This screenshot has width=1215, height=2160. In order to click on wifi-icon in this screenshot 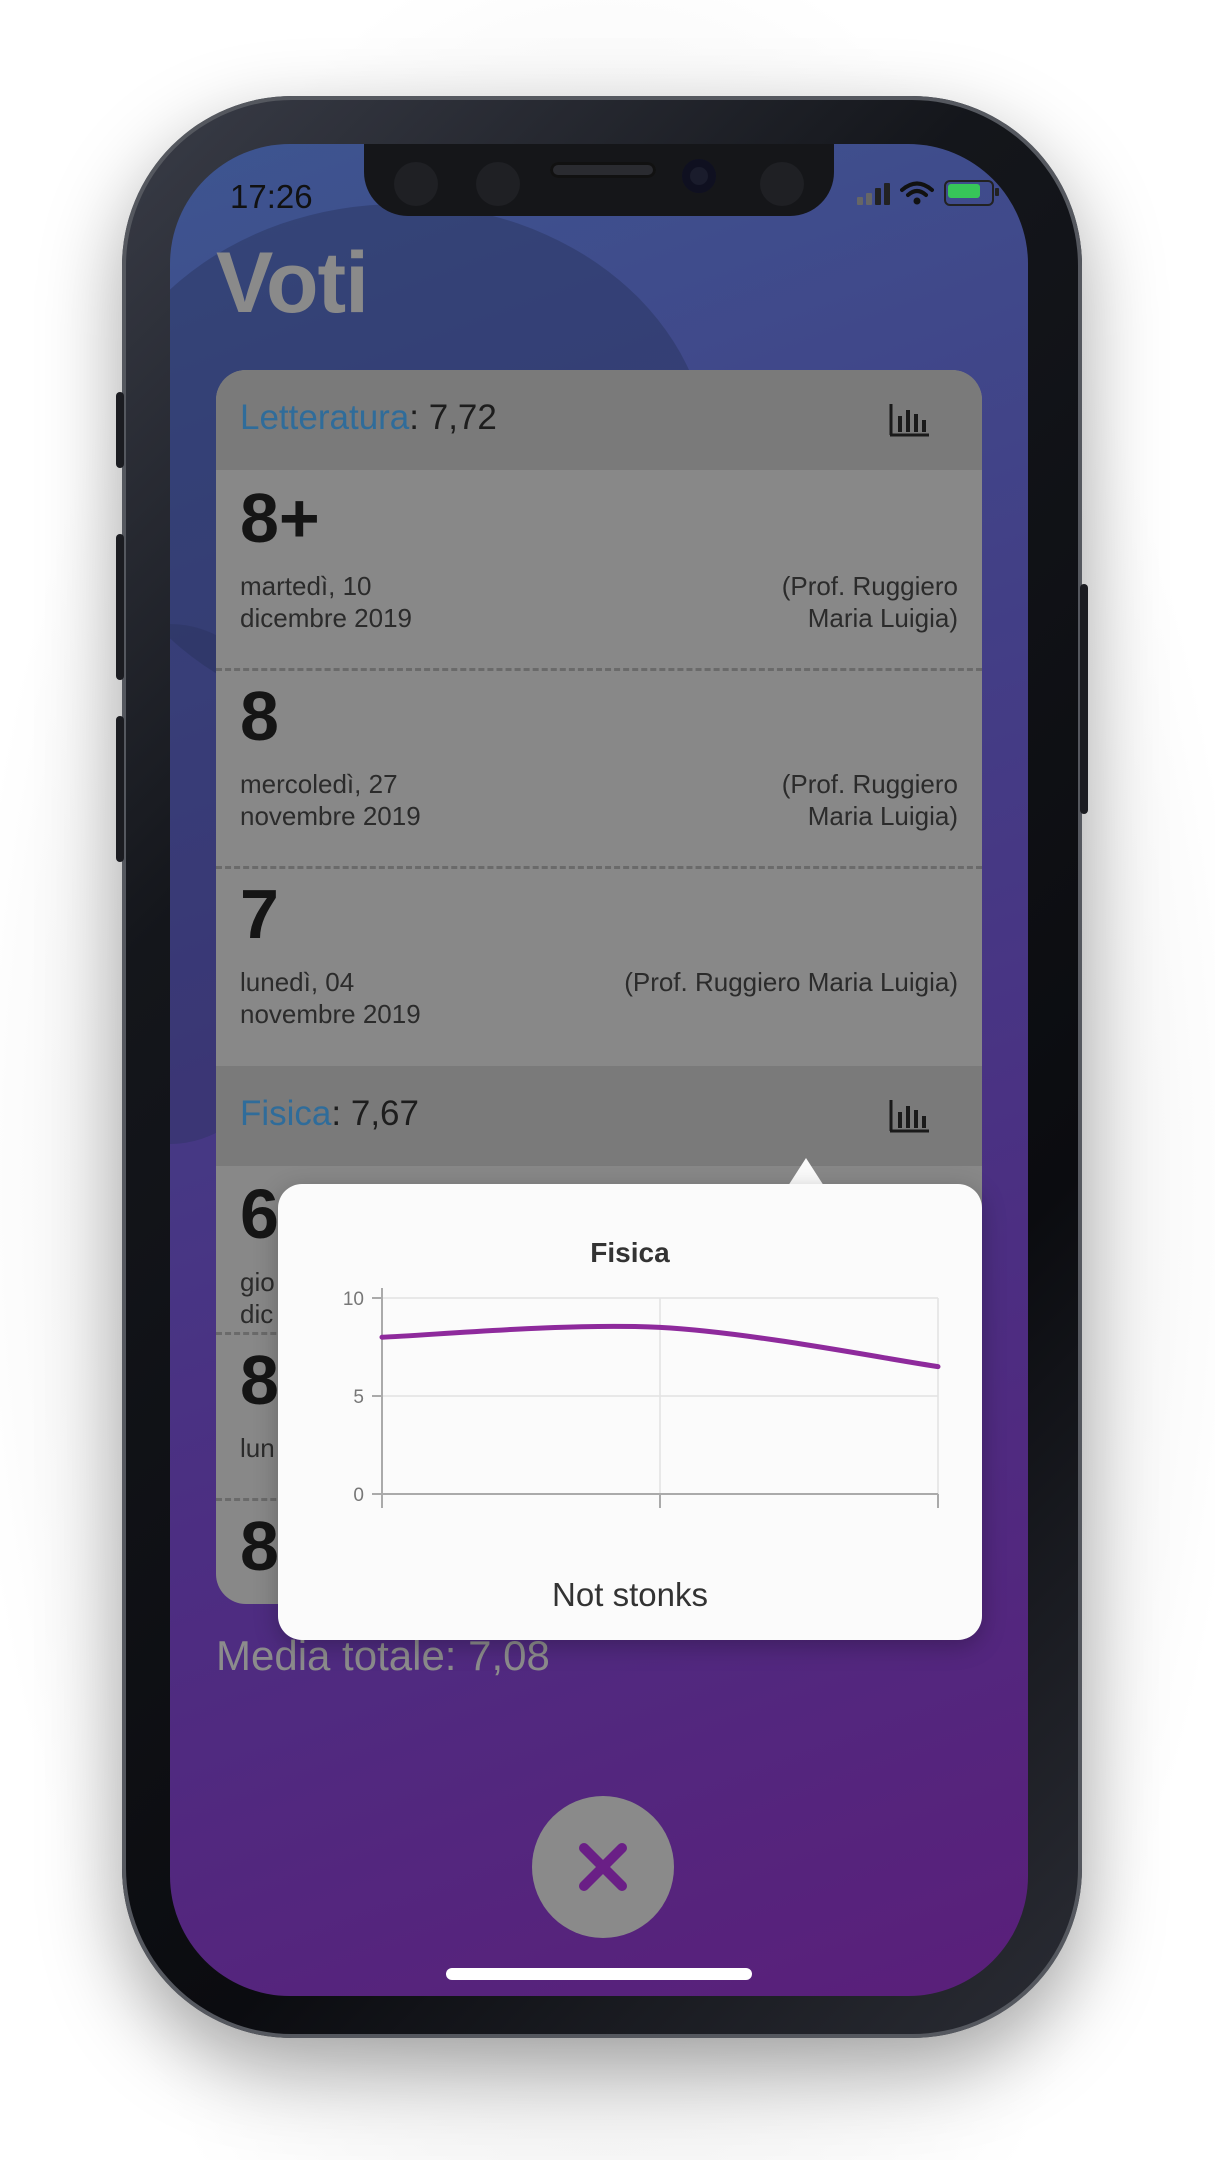, I will do `click(917, 193)`.